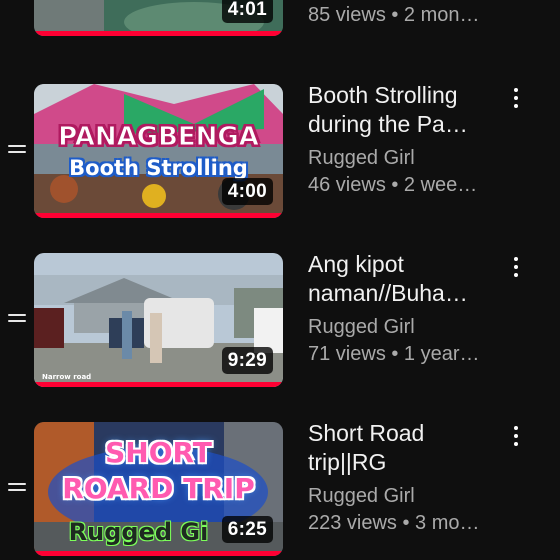 Image resolution: width=560 pixels, height=560 pixels. Describe the element at coordinates (159, 137) in the screenshot. I see `thumbnail-title-text: PANAGBENGA` at that location.